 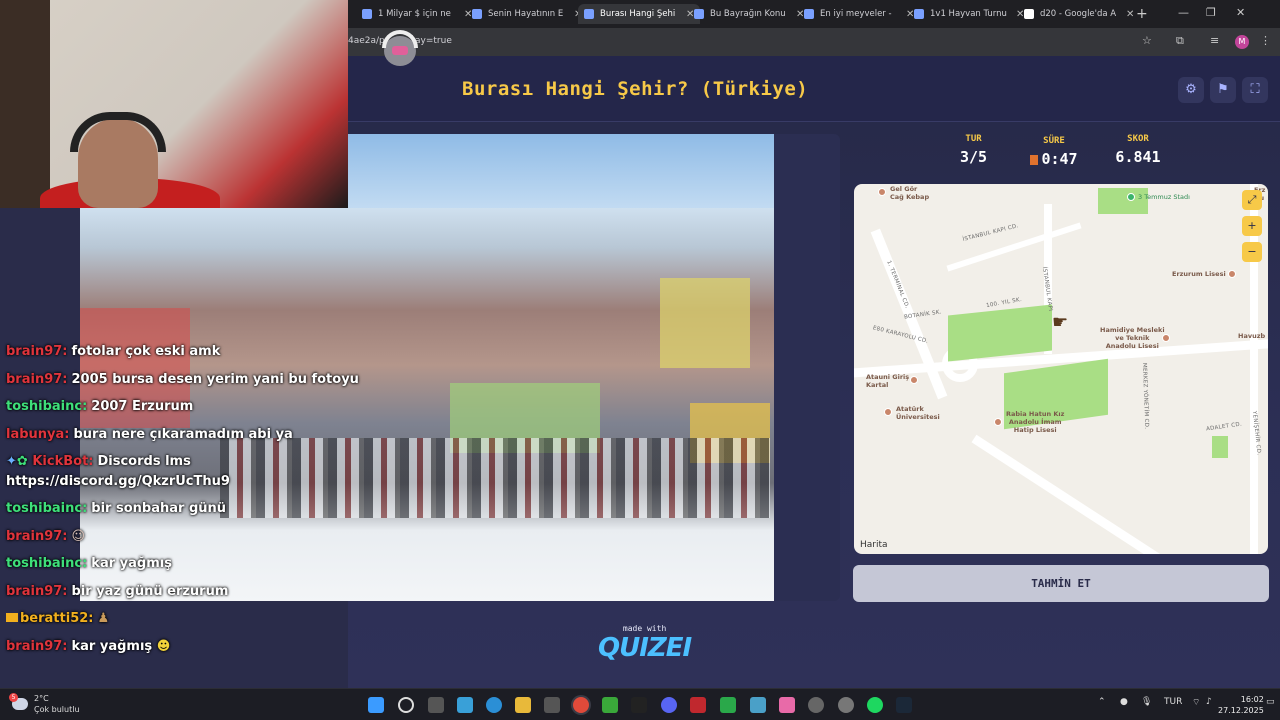 I want to click on gem-icon: ✿, so click(x=22, y=461).